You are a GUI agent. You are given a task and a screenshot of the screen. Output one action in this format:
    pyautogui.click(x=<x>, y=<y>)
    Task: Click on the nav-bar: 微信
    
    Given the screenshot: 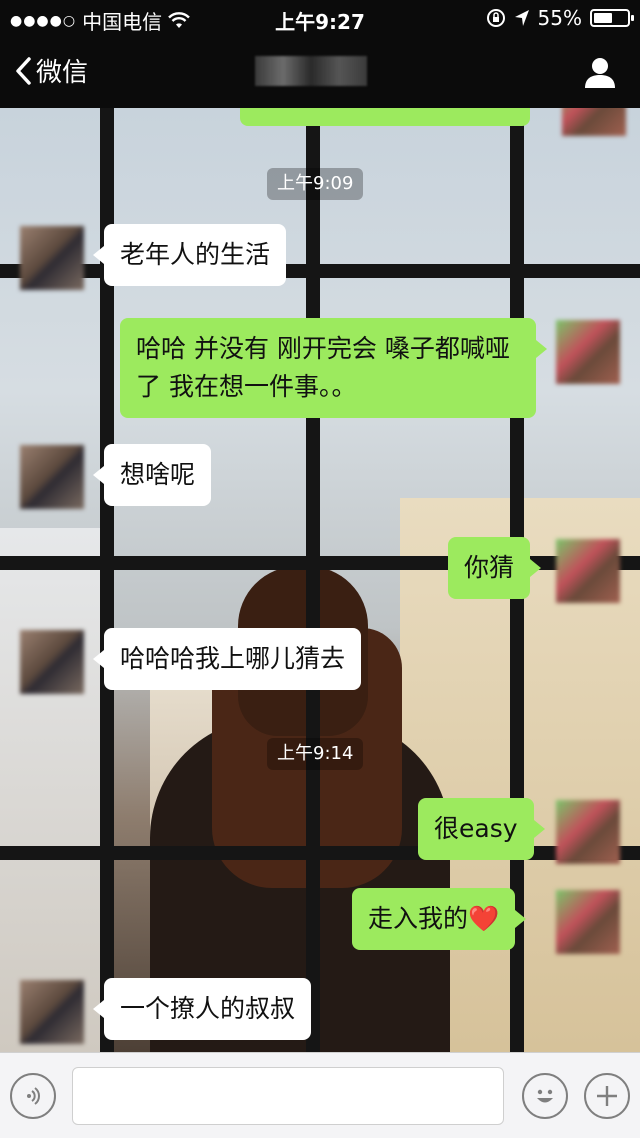 What is the action you would take?
    pyautogui.click(x=320, y=72)
    